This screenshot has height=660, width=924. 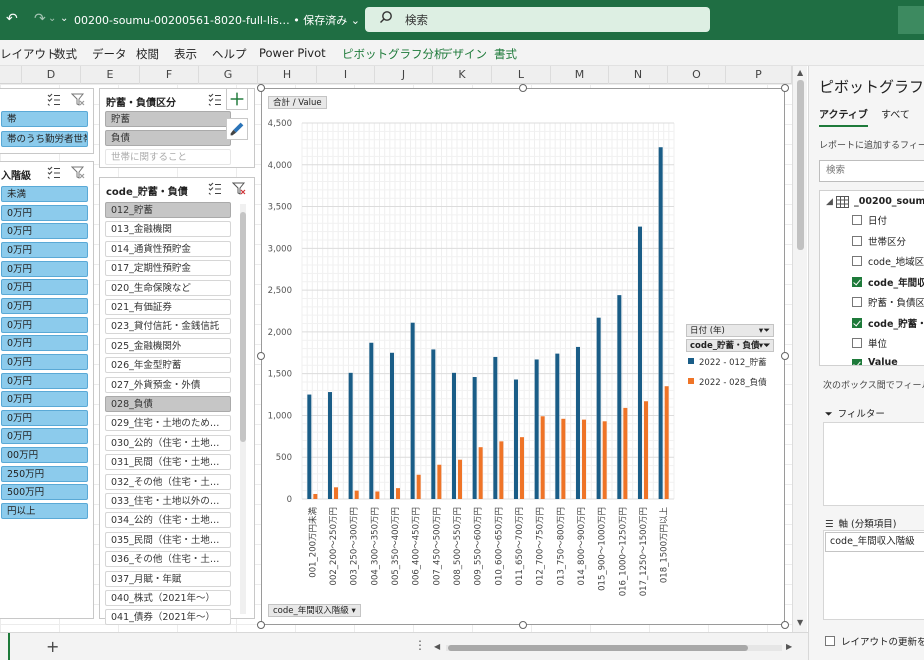 I want to click on slicer-household: 帯 帯のうち勤労者世帯, so click(x=47, y=121).